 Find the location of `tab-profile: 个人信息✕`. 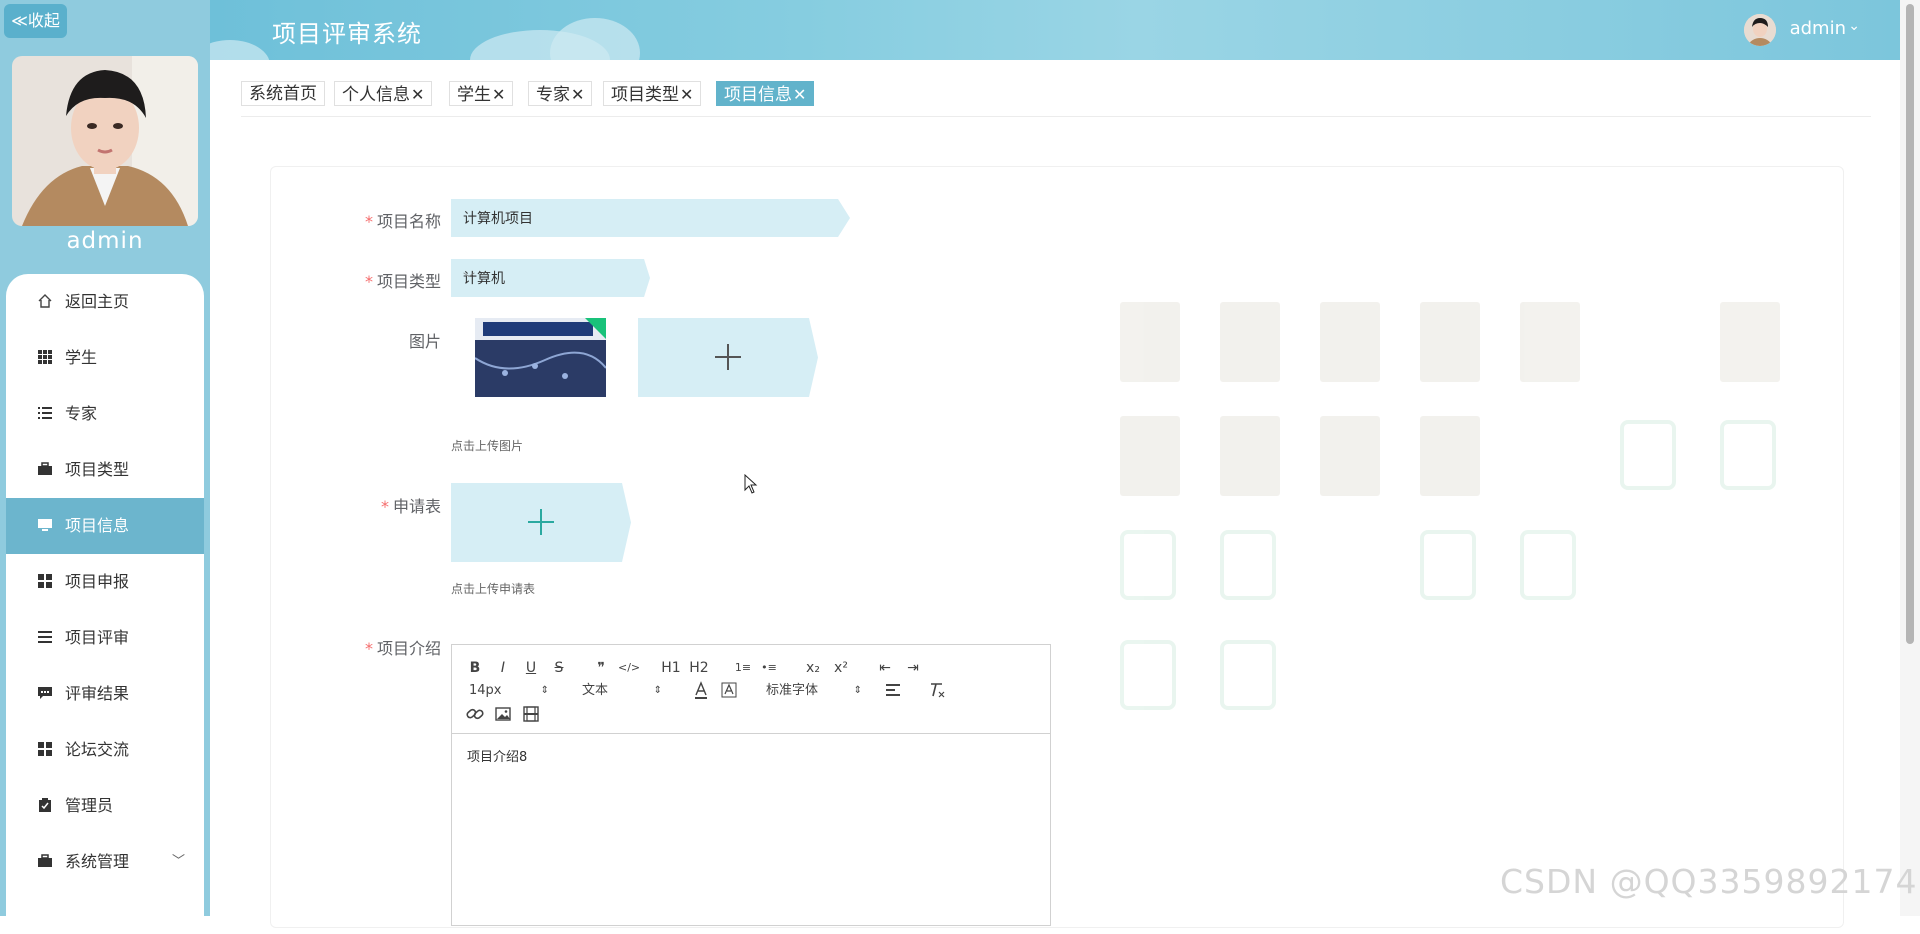

tab-profile: 个人信息✕ is located at coordinates (383, 93).